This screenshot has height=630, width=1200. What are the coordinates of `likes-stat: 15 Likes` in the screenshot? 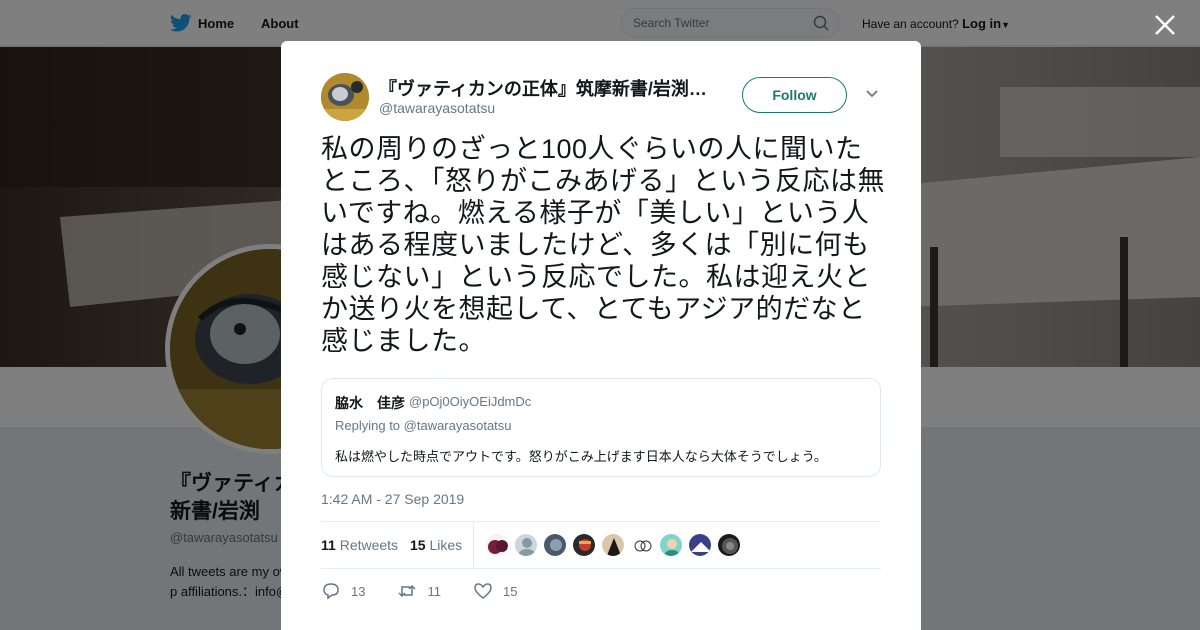 It's located at (436, 545).